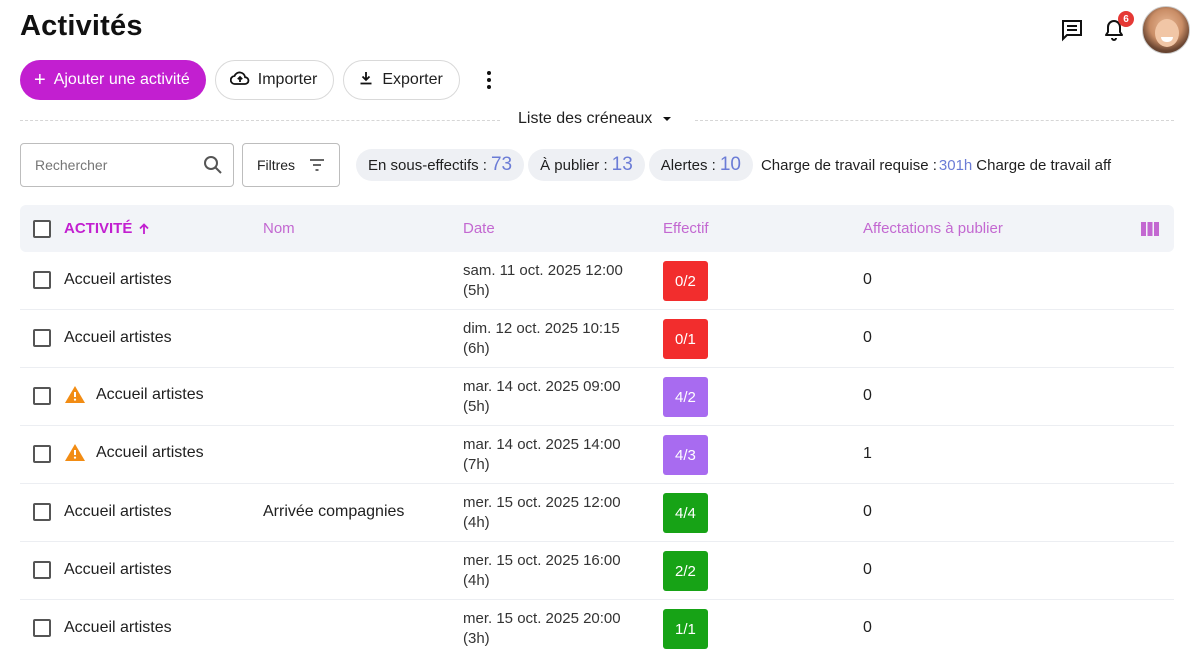 The width and height of the screenshot is (1194, 656). What do you see at coordinates (541, 328) in the screenshot?
I see `date-start: dim. 12 oct. 2025 10:15` at bounding box center [541, 328].